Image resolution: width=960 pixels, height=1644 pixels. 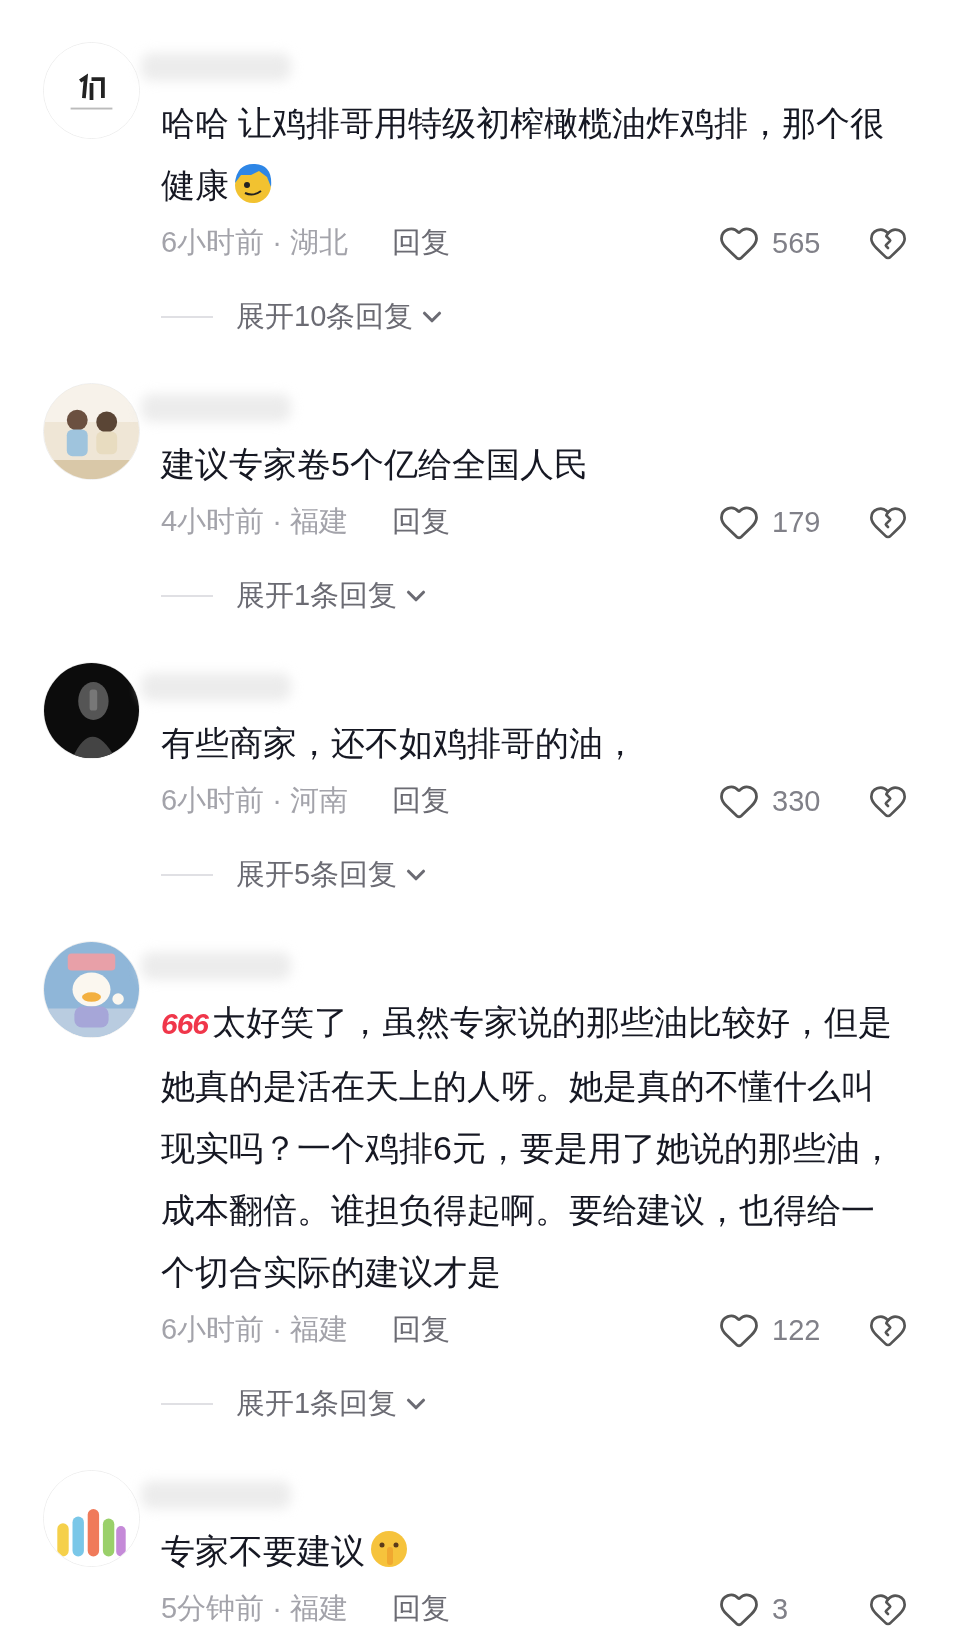 I want to click on comment-text: 专家不要建议, so click(x=528, y=1551).